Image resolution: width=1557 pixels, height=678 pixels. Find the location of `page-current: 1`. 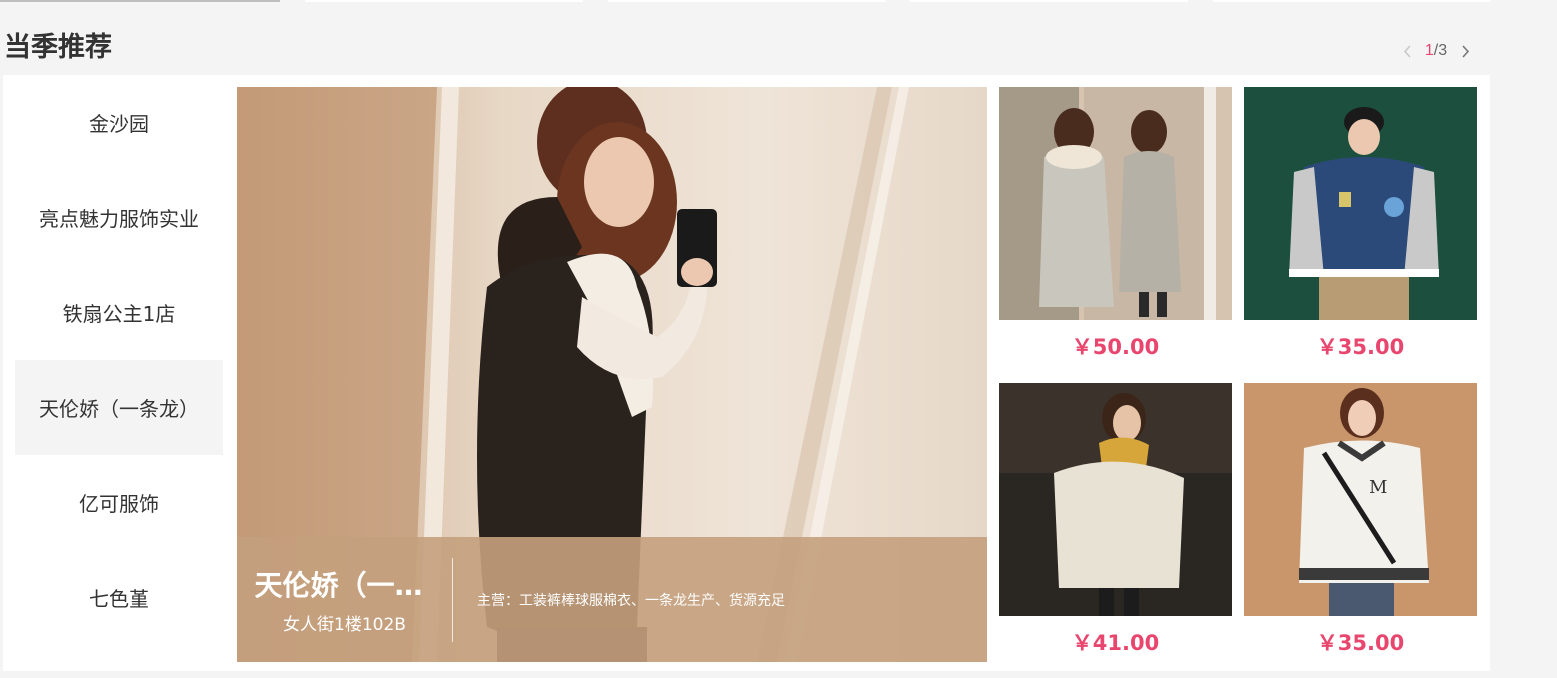

page-current: 1 is located at coordinates (1429, 50).